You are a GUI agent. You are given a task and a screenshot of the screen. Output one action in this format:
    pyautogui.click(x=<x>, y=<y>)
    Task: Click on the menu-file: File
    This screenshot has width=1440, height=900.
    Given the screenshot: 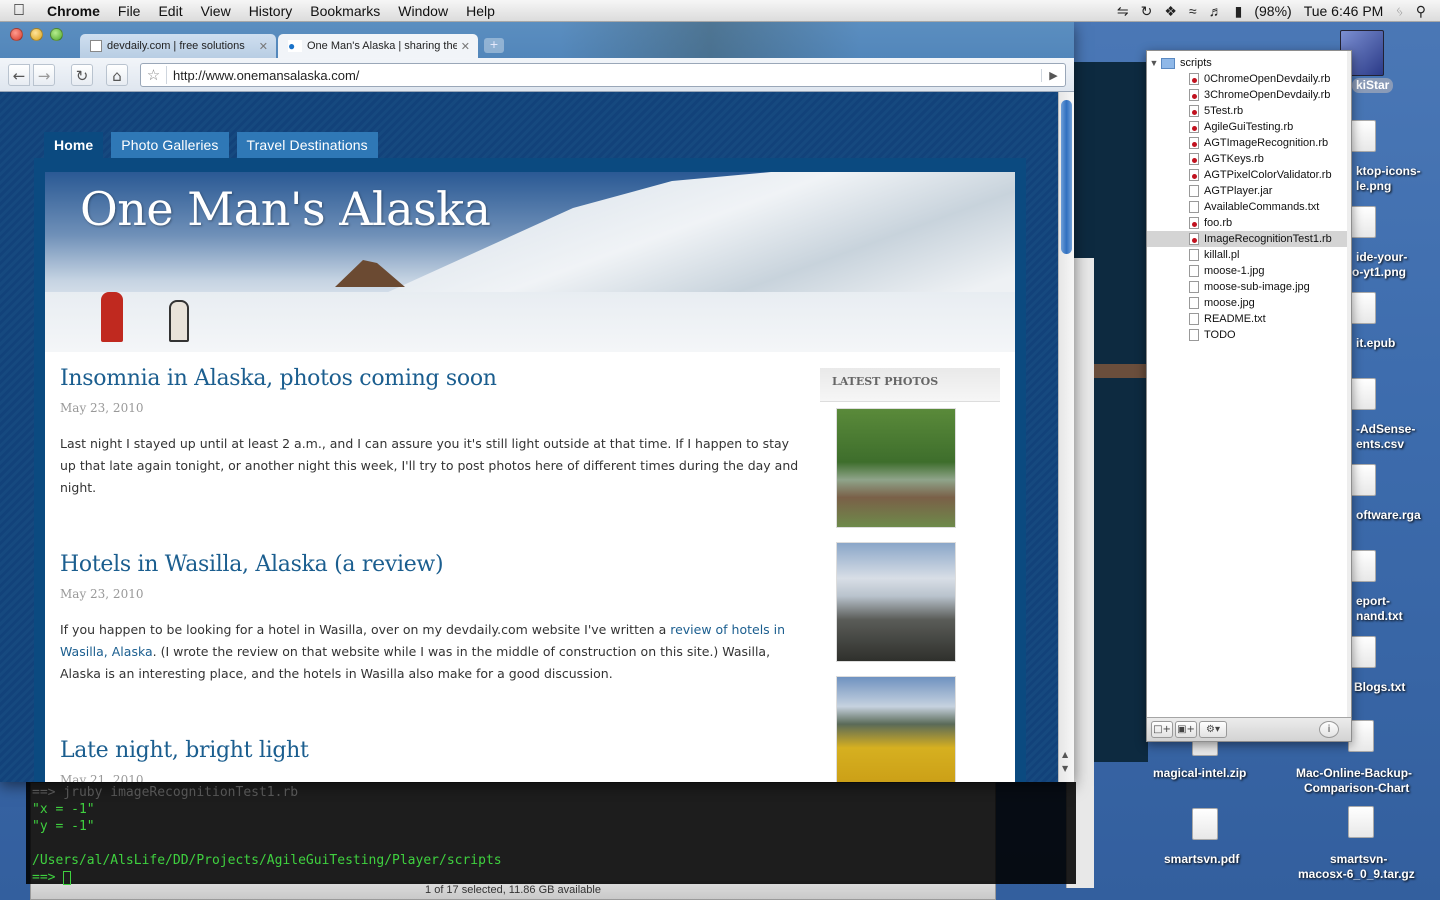 What is the action you would take?
    pyautogui.click(x=129, y=11)
    